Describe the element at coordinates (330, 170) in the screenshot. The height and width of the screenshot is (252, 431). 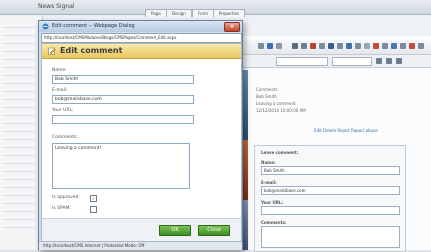
I see `form-name-field: Bob Smith` at that location.